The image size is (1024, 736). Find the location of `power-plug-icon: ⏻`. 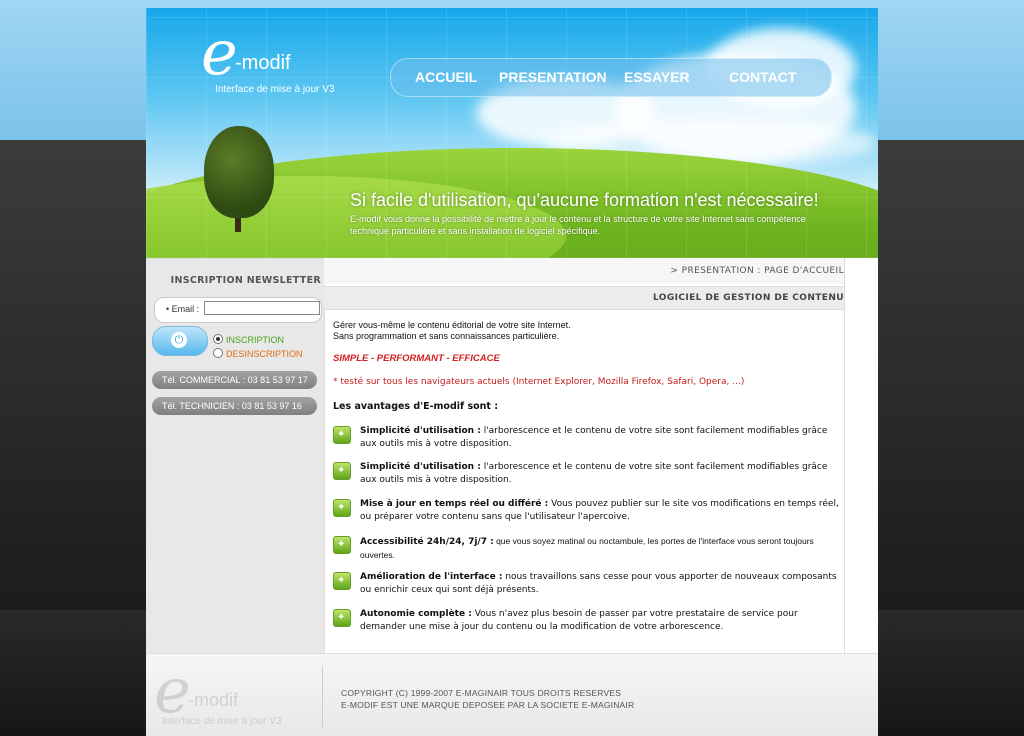

power-plug-icon: ⏻ is located at coordinates (179, 340).